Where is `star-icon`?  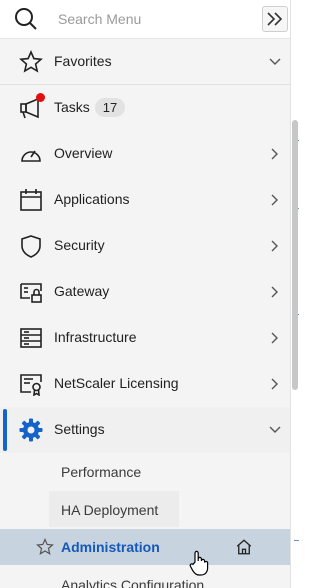
star-icon is located at coordinates (31, 62).